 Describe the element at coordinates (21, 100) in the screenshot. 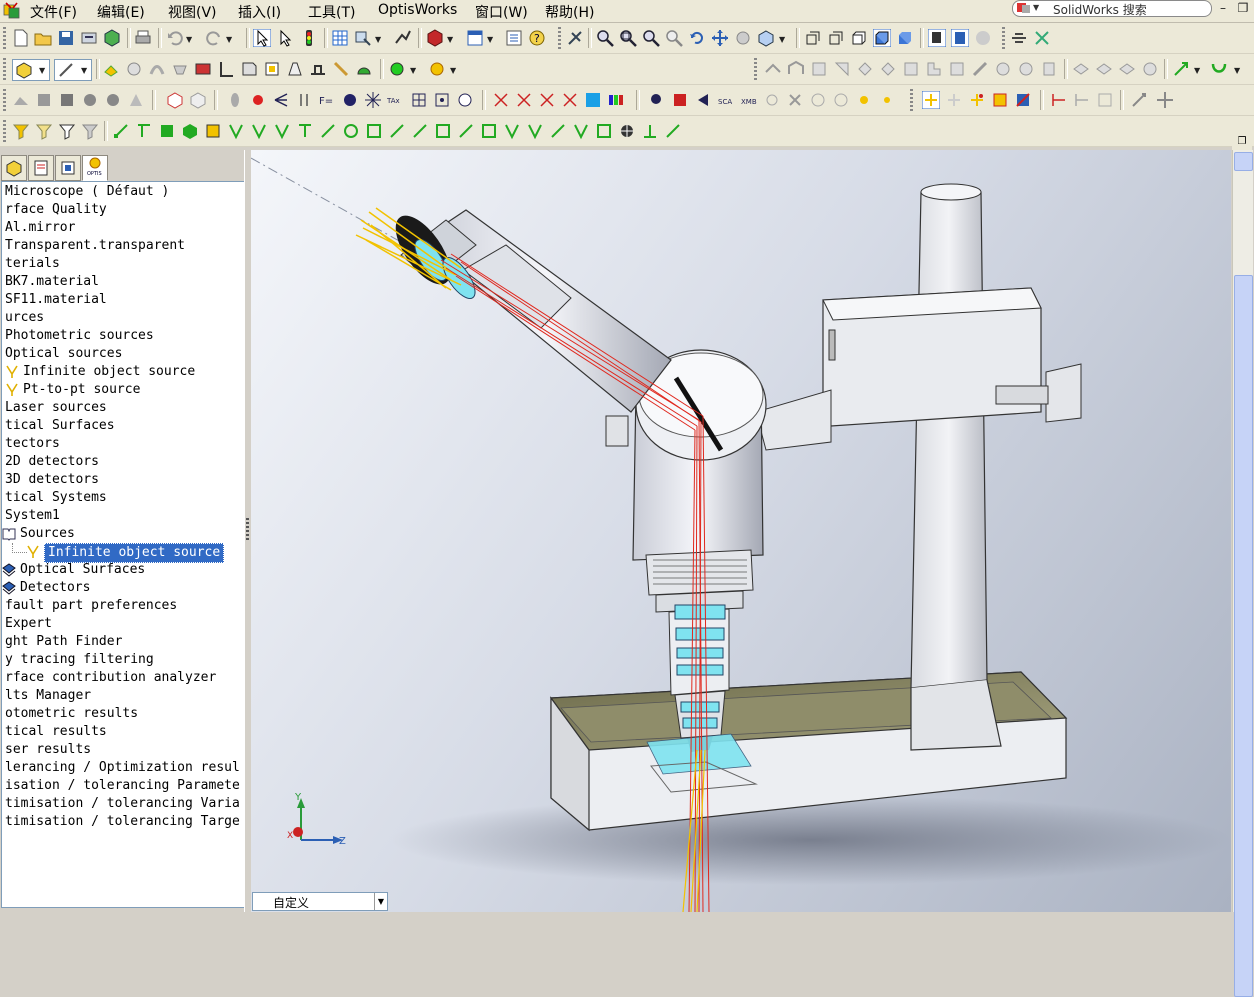

I see `opt-gray-a-icon` at that location.